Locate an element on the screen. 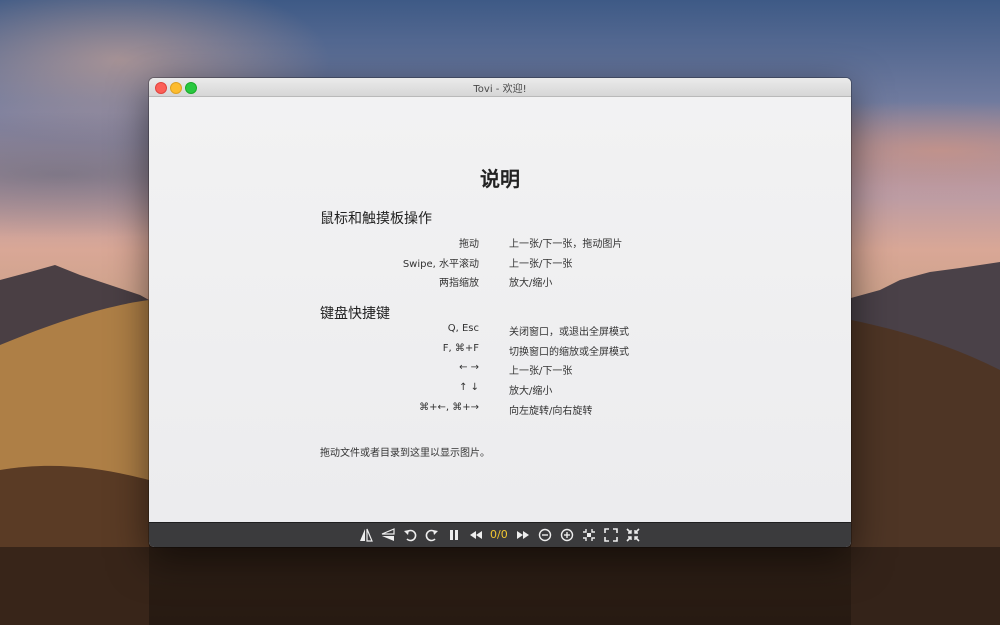 The height and width of the screenshot is (625, 1000). rotate-left-button is located at coordinates (410, 535).